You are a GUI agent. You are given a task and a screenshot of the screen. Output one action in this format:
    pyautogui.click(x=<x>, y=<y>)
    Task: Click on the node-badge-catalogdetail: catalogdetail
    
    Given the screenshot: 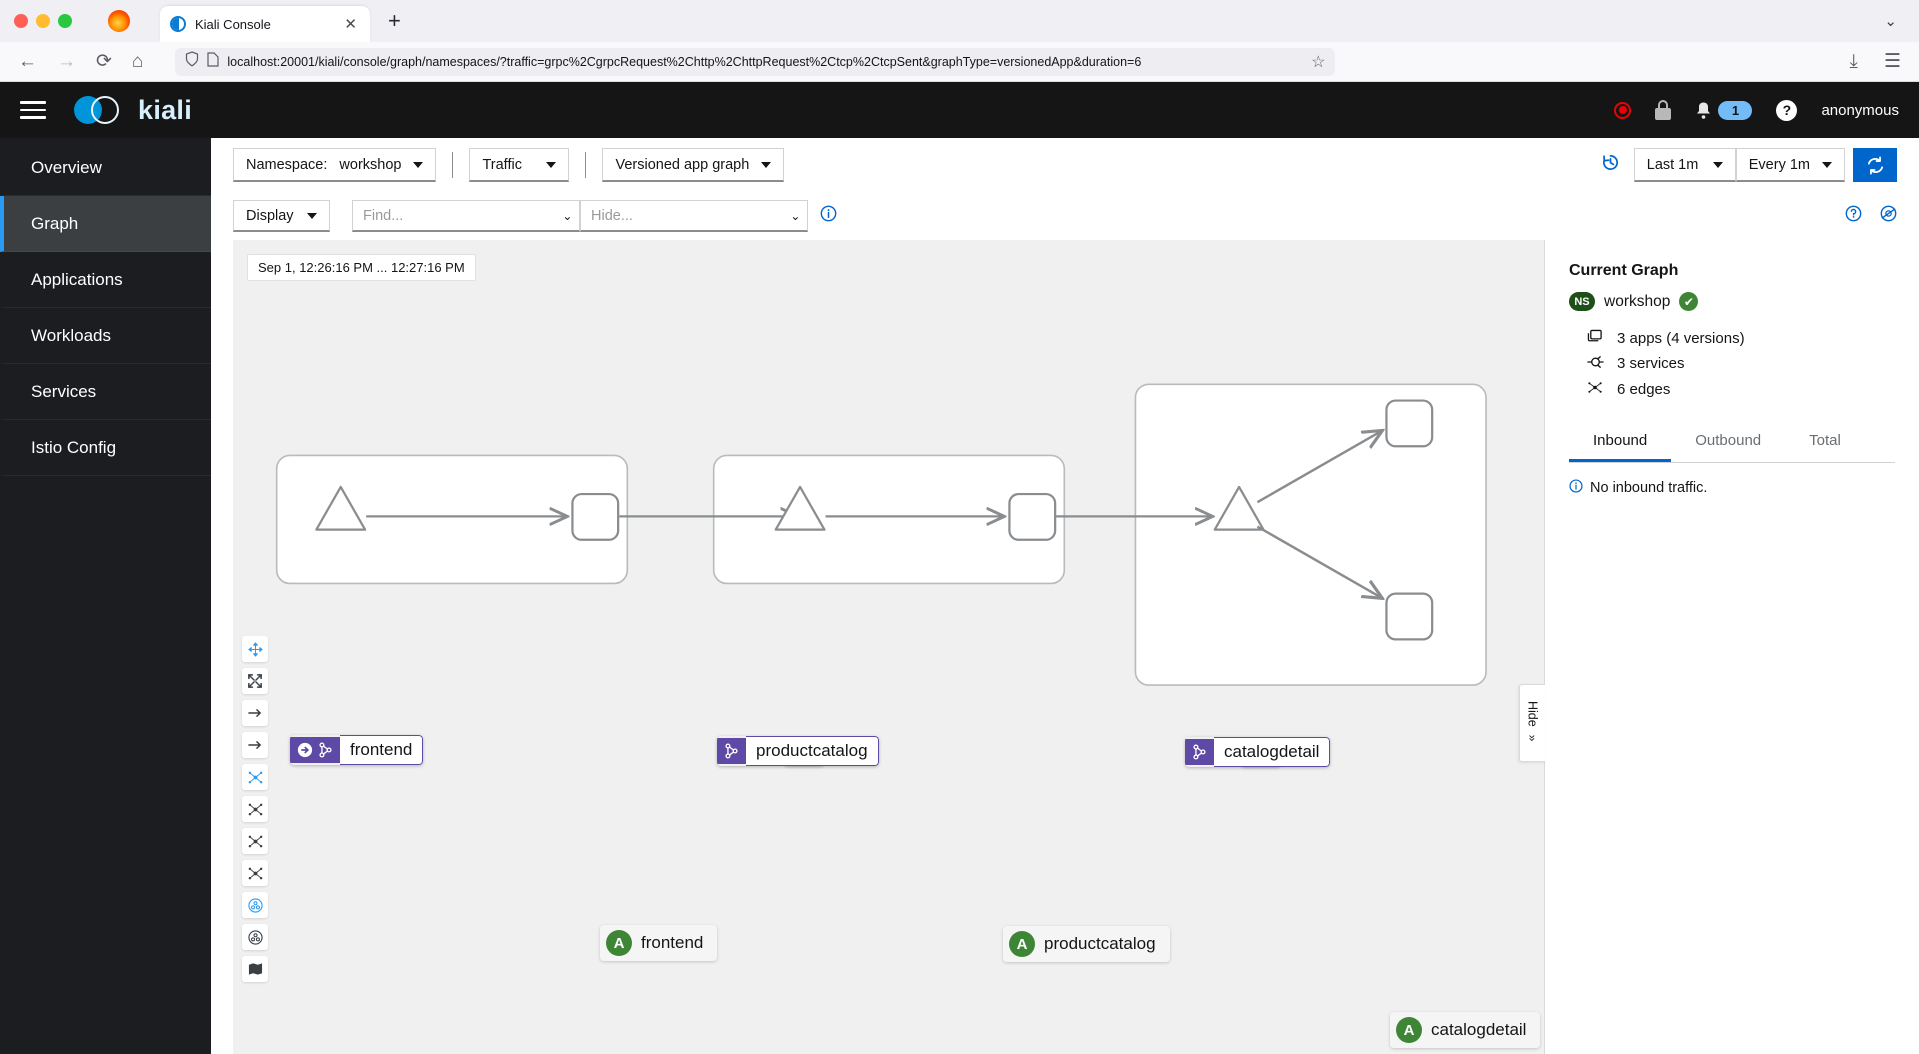 What is the action you would take?
    pyautogui.click(x=1258, y=752)
    